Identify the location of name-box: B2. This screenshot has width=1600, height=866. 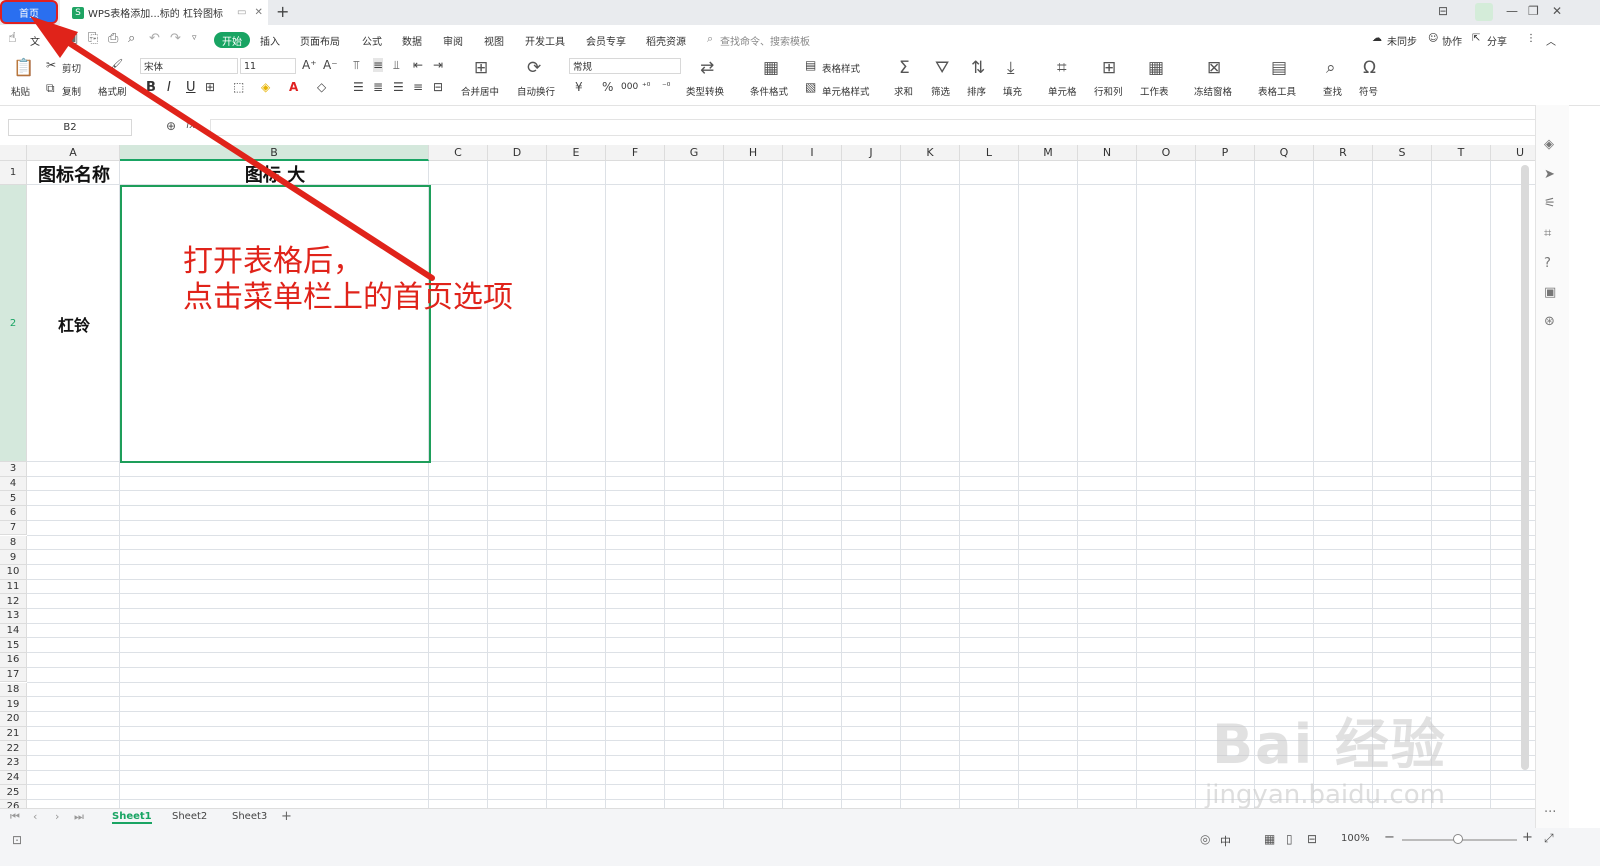
(70, 127).